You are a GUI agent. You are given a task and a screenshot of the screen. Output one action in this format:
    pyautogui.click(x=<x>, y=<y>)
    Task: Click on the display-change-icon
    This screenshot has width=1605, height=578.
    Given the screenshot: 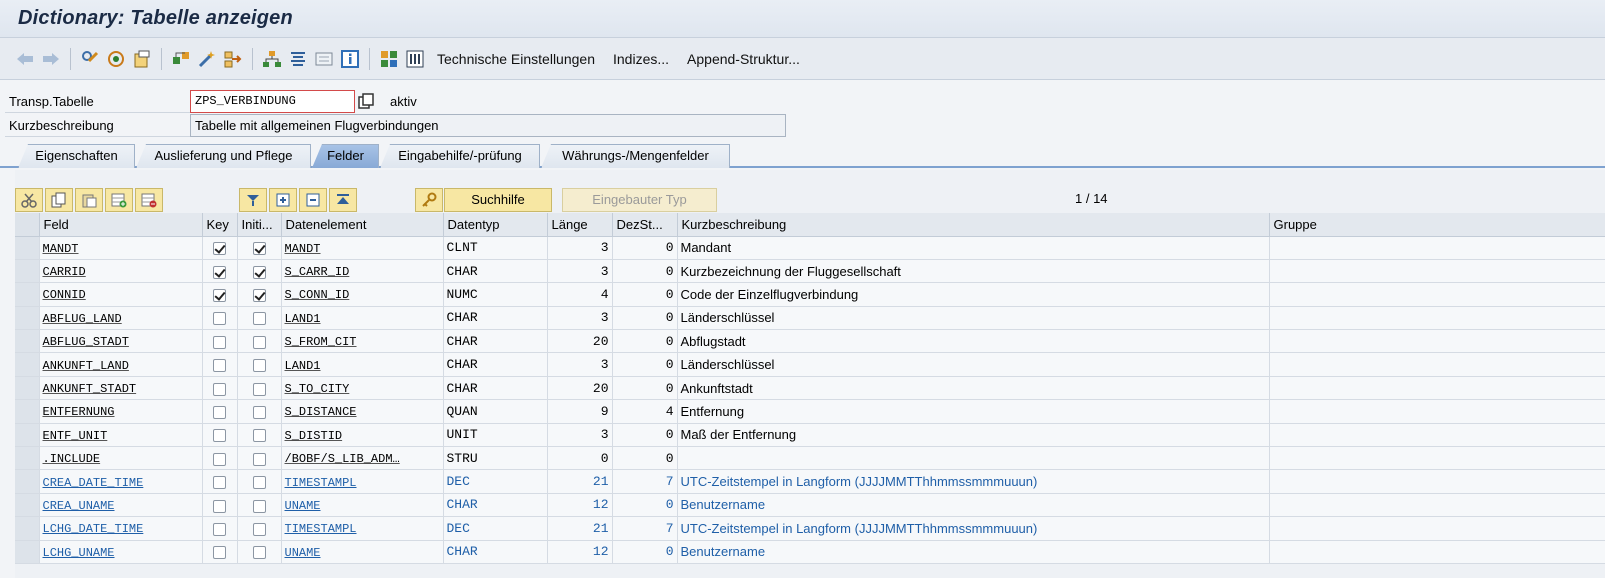 What is the action you would take?
    pyautogui.click(x=116, y=59)
    